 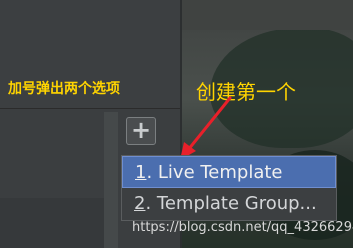 What do you see at coordinates (214, 172) in the screenshot?
I see `menu-item-label: . Live Template` at bounding box center [214, 172].